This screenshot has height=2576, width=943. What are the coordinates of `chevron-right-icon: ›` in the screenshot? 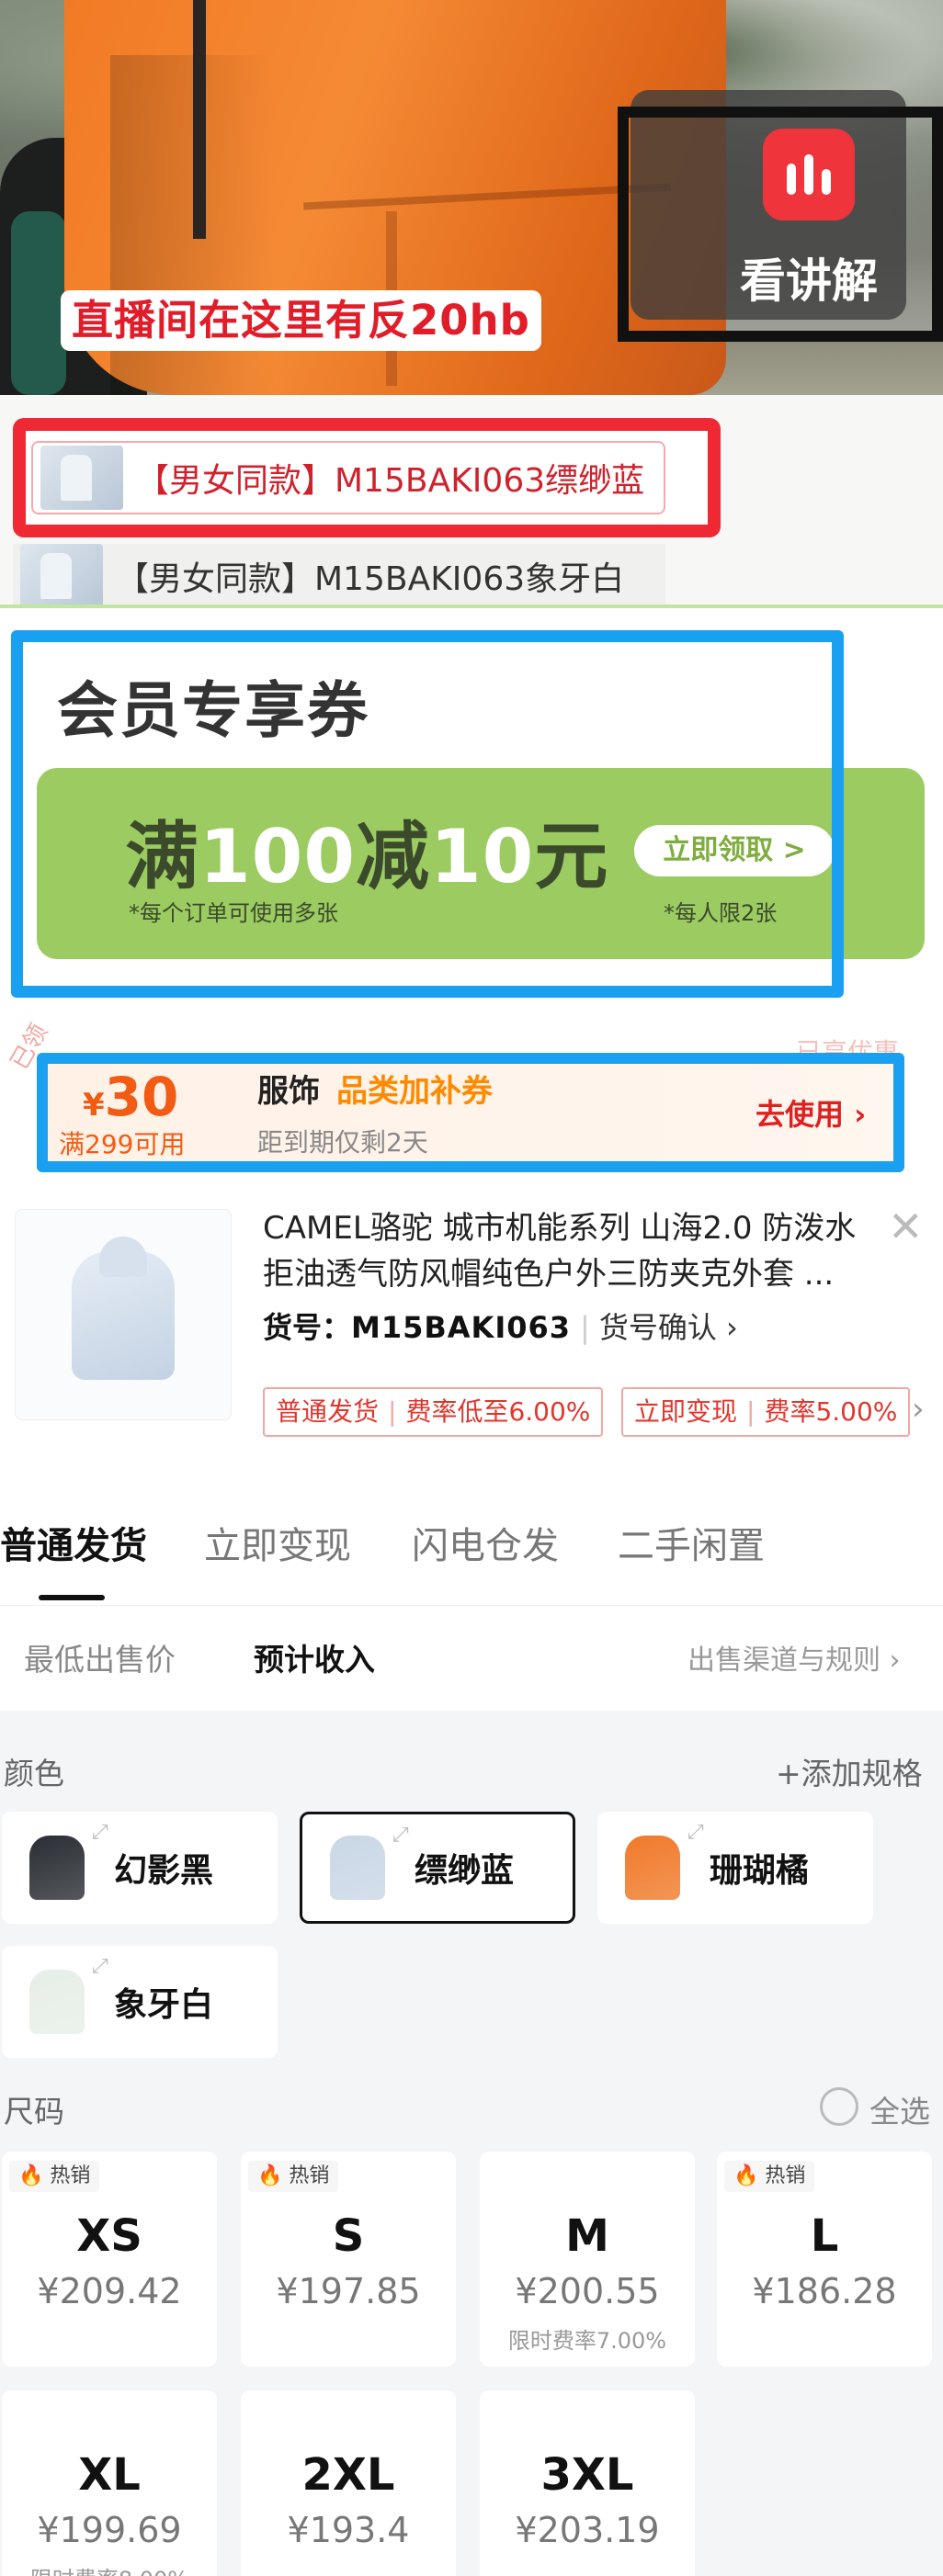 It's located at (918, 1409).